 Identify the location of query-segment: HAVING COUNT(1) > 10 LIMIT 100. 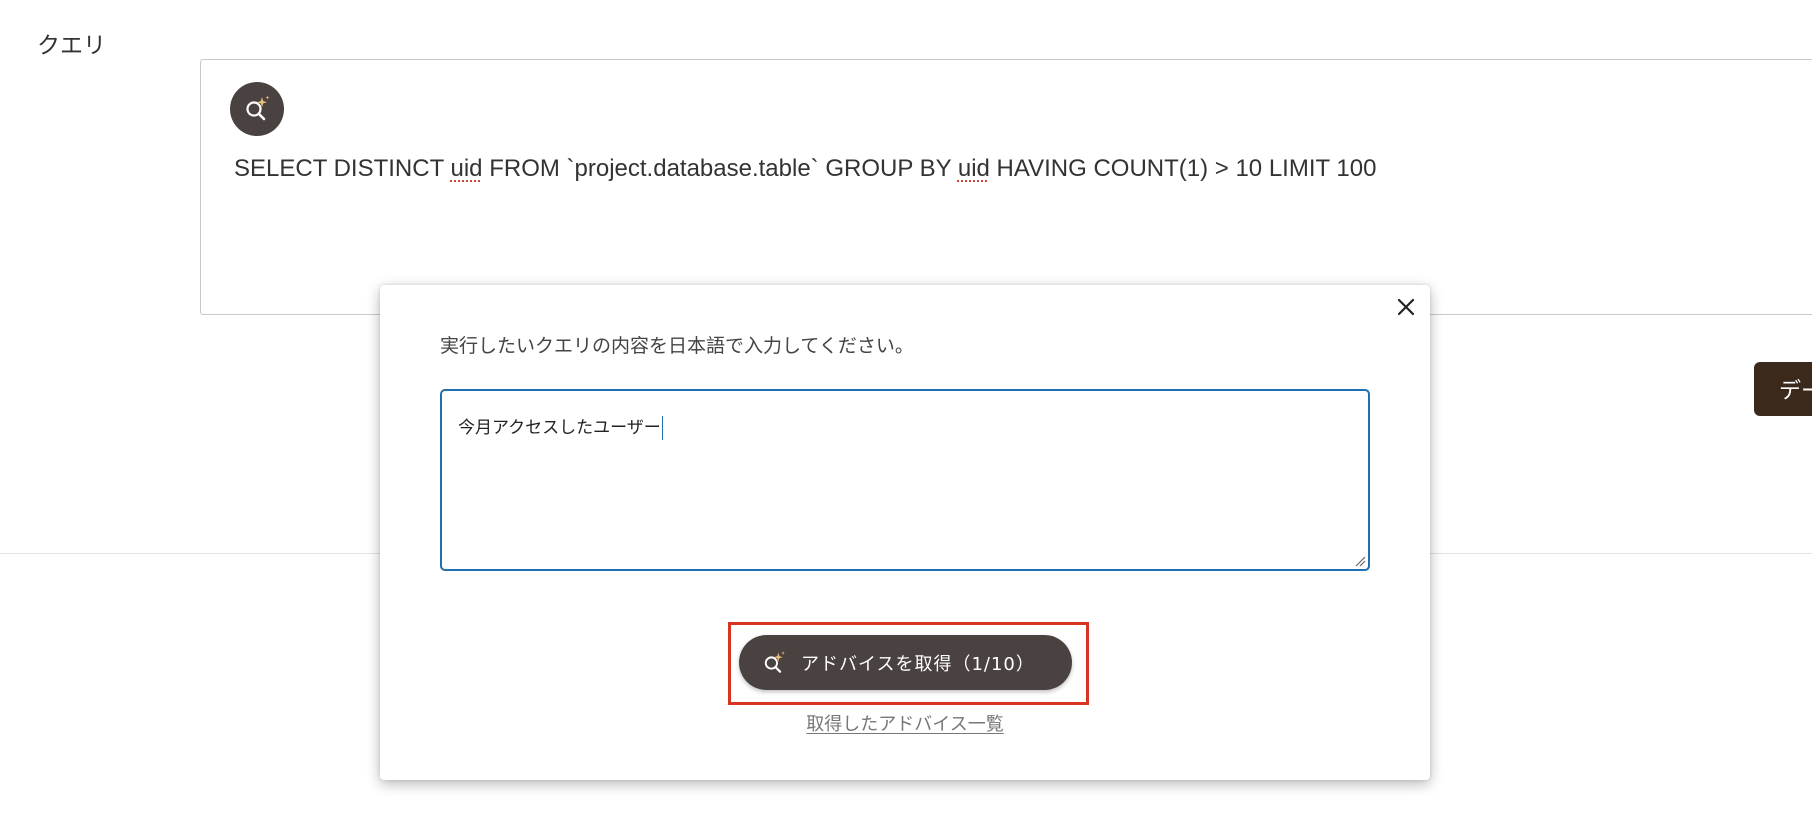
(1183, 168).